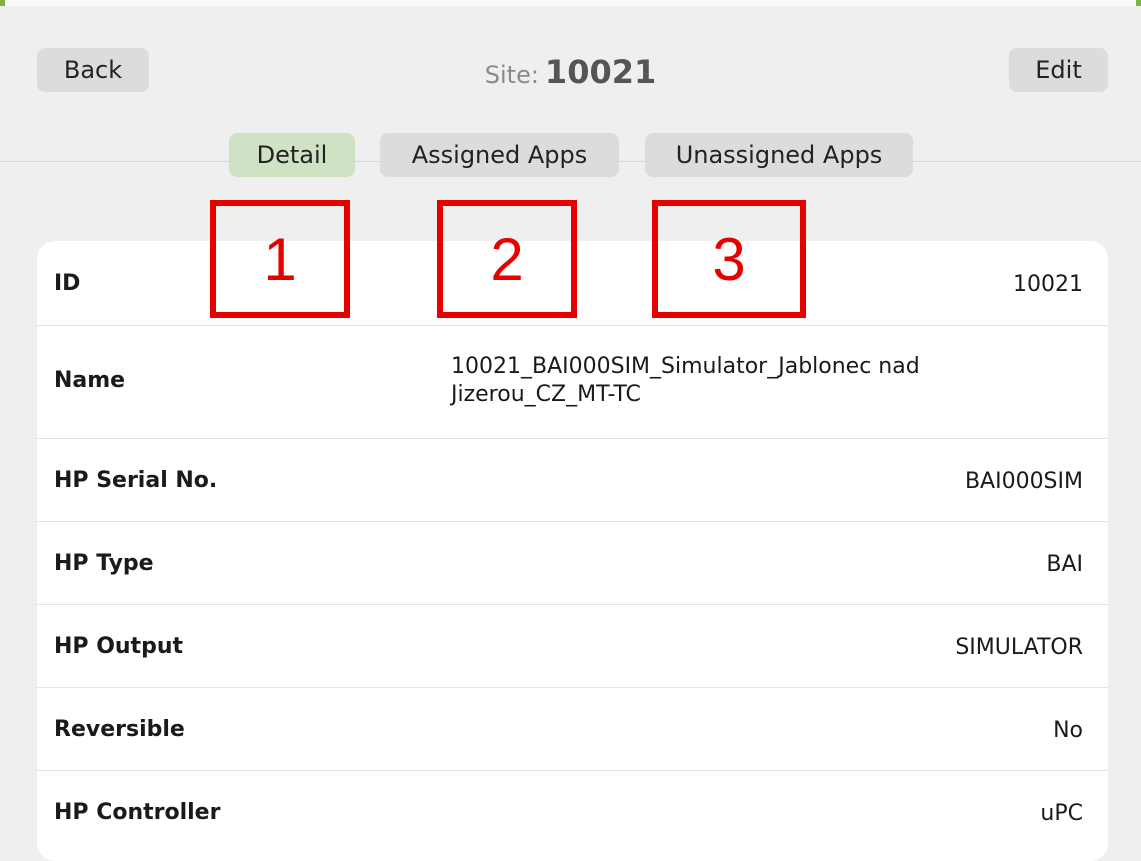 This screenshot has width=1141, height=861. Describe the element at coordinates (507, 259) in the screenshot. I see `annotation-marker-2: 2` at that location.